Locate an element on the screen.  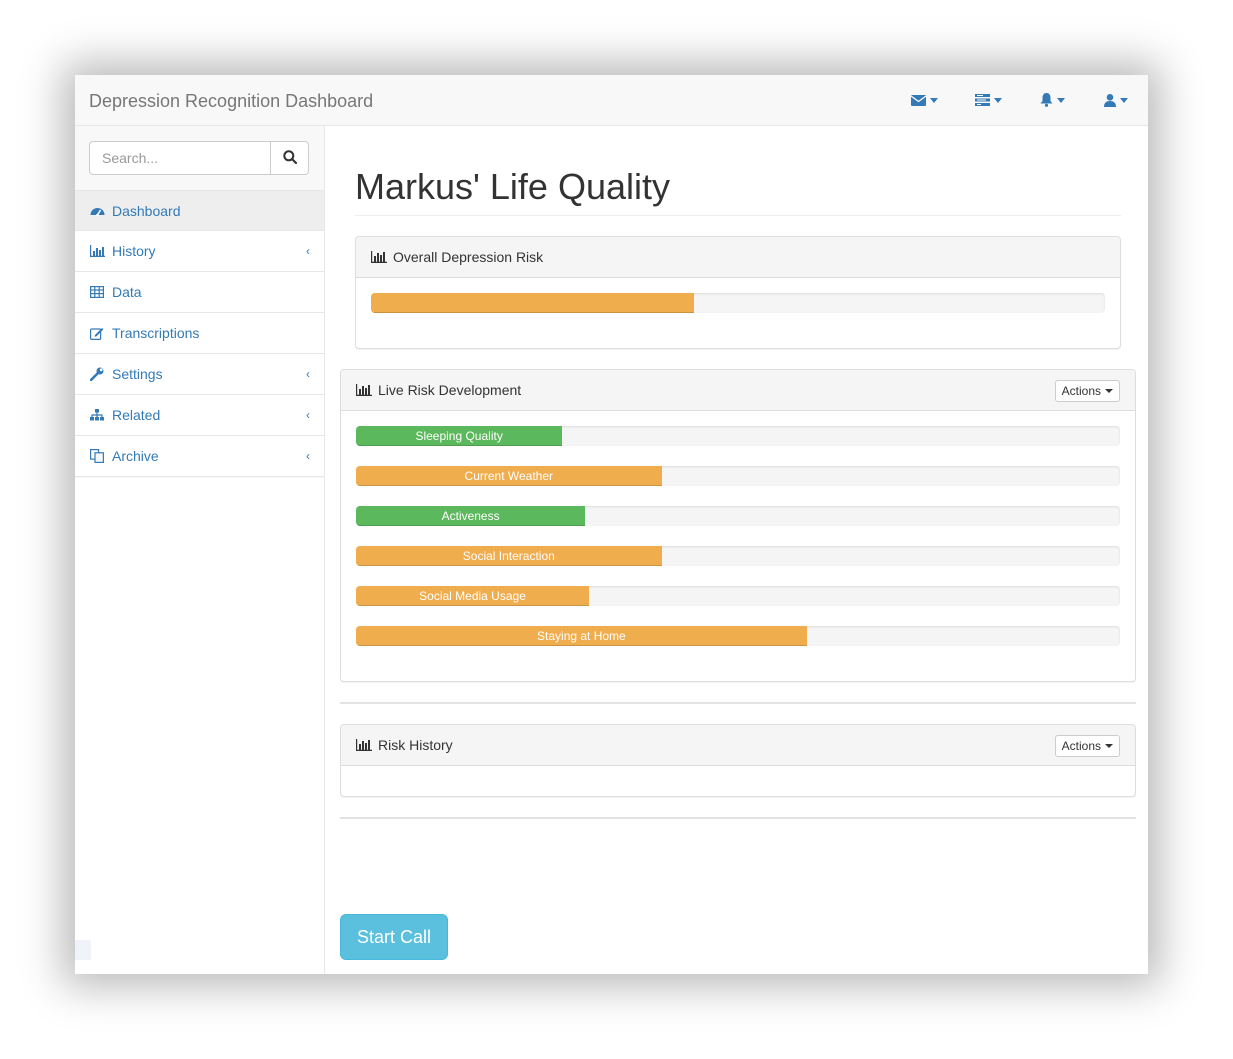
overall-risk-bar is located at coordinates (532, 303).